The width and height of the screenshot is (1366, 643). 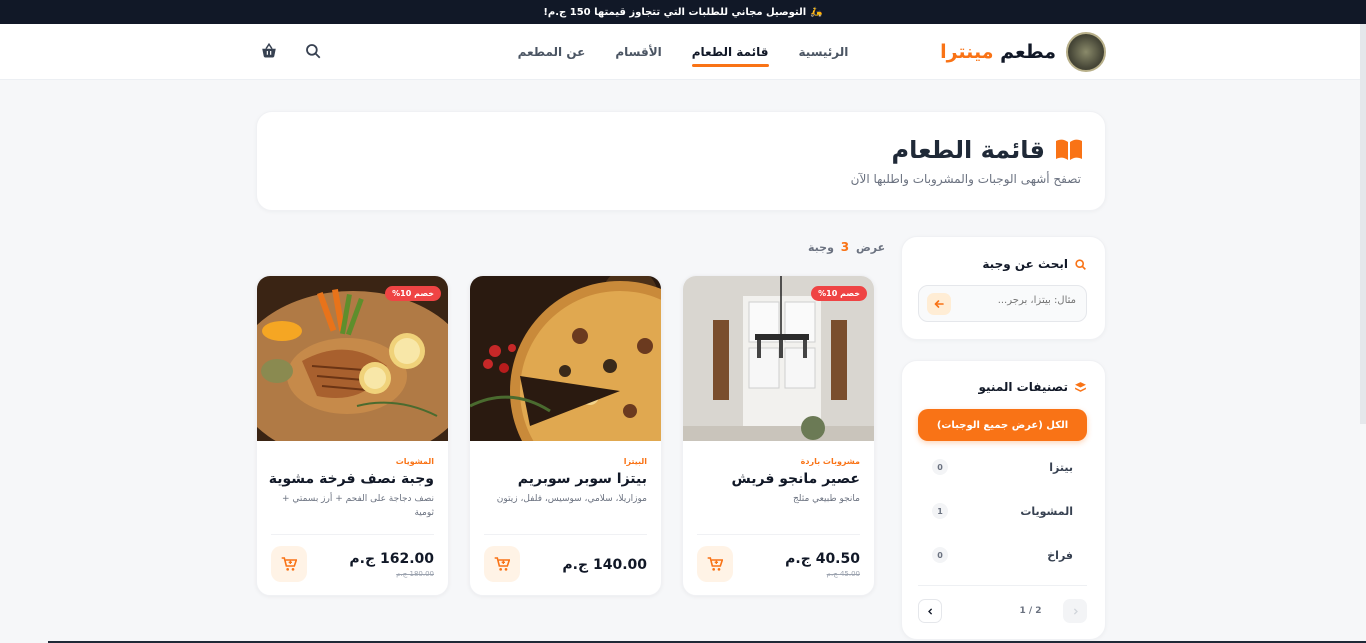 I want to click on product-price: 162.00 ج.م, so click(x=391, y=559).